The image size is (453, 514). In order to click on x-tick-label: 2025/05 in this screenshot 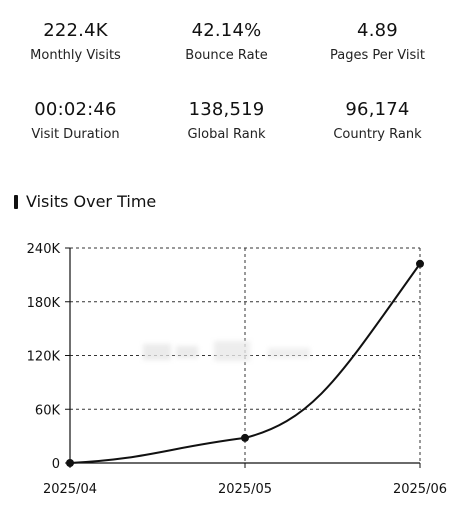, I will do `click(245, 489)`.